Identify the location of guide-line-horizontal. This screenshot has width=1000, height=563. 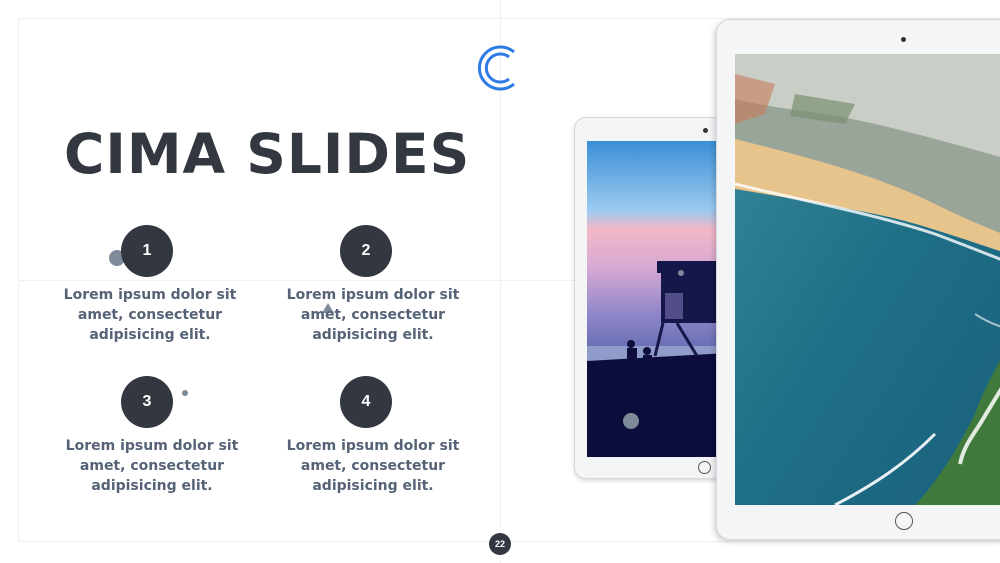
(298, 280).